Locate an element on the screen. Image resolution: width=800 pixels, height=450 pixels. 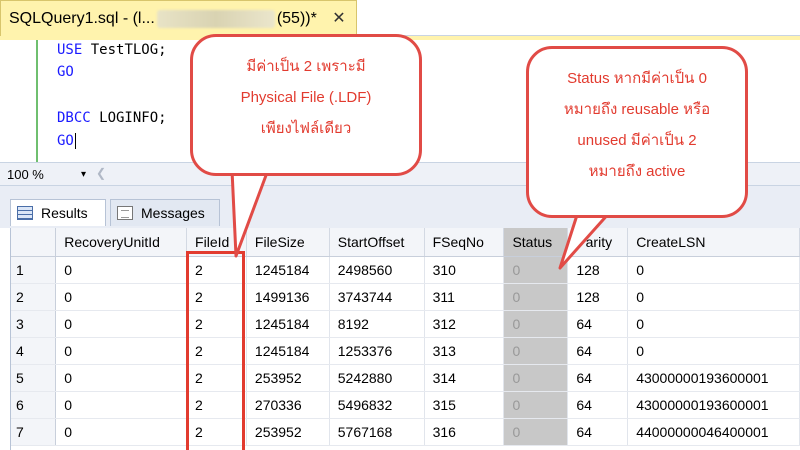
table-row: 4 0 2 1245184 1253376 313 0 64 0 is located at coordinates (405, 351).